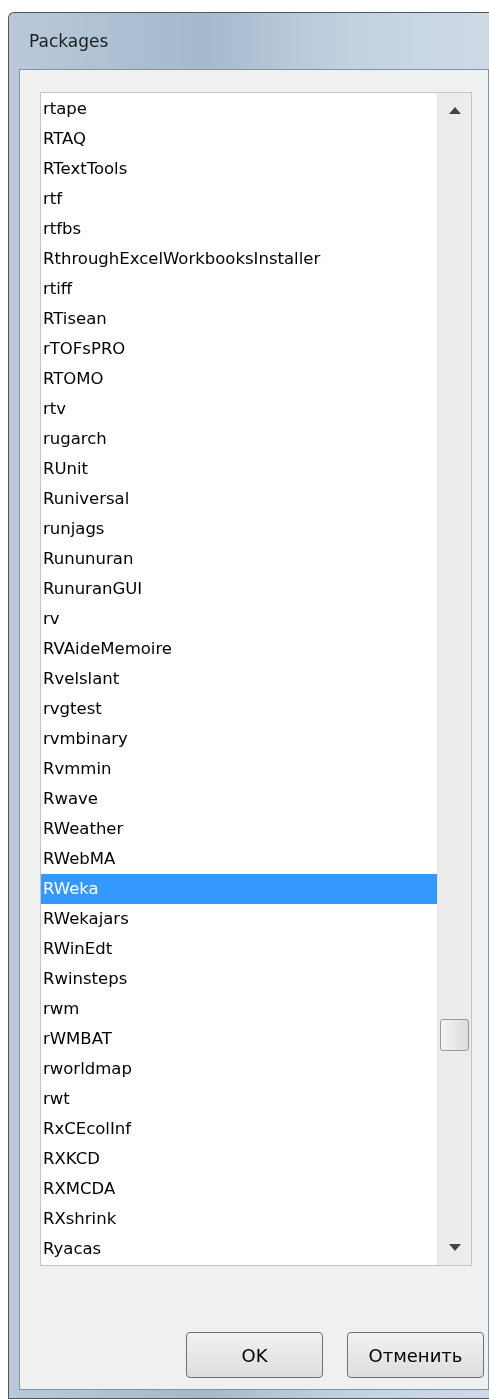  Describe the element at coordinates (239, 1069) in the screenshot. I see `list-item: rworldmap` at that location.